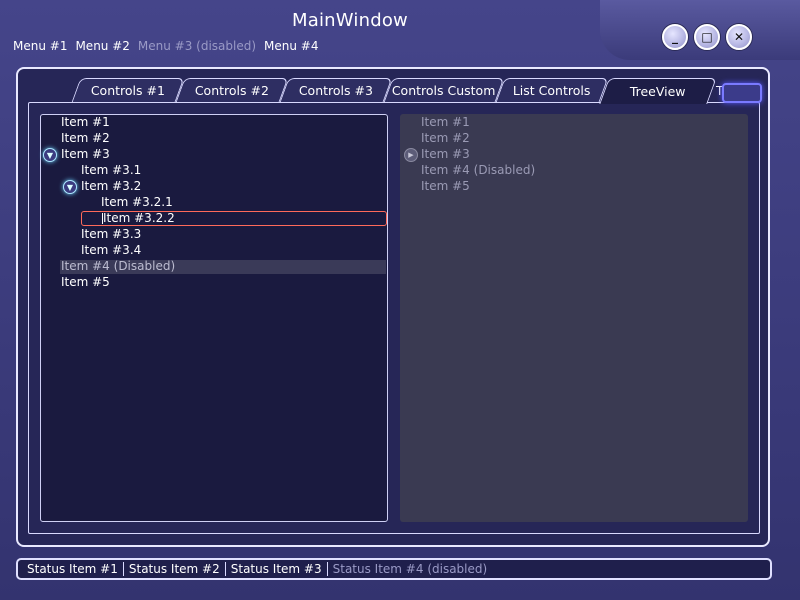 The width and height of the screenshot is (800, 600). What do you see at coordinates (445, 122) in the screenshot?
I see `tree-item-disabled: Item #1` at bounding box center [445, 122].